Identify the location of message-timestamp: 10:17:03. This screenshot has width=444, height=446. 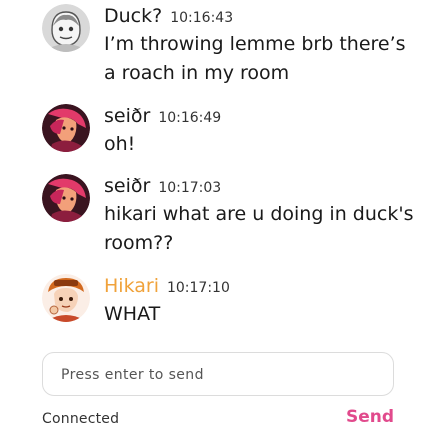
(190, 188).